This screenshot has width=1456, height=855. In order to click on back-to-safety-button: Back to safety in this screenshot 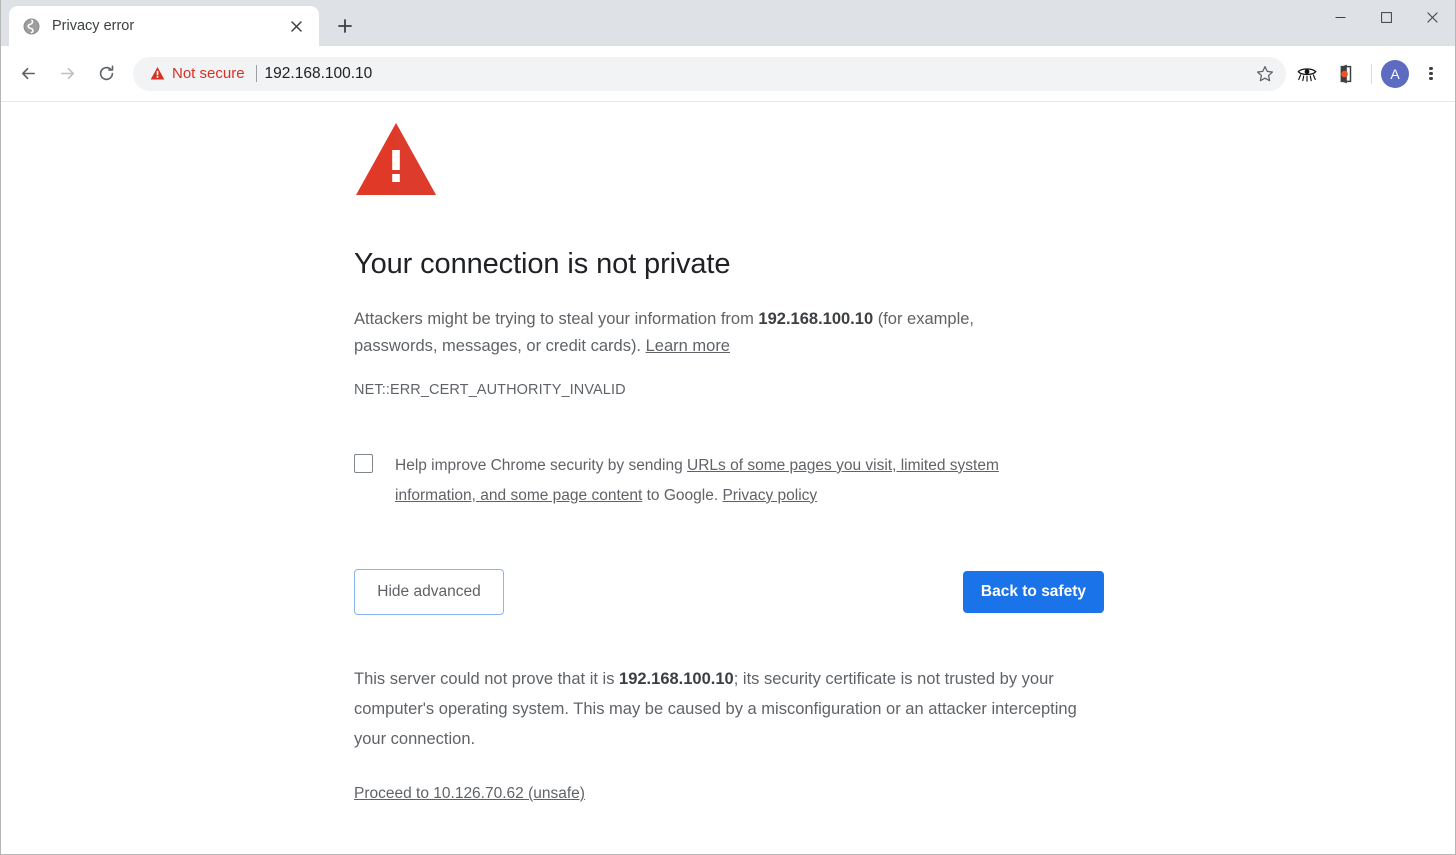, I will do `click(1033, 591)`.